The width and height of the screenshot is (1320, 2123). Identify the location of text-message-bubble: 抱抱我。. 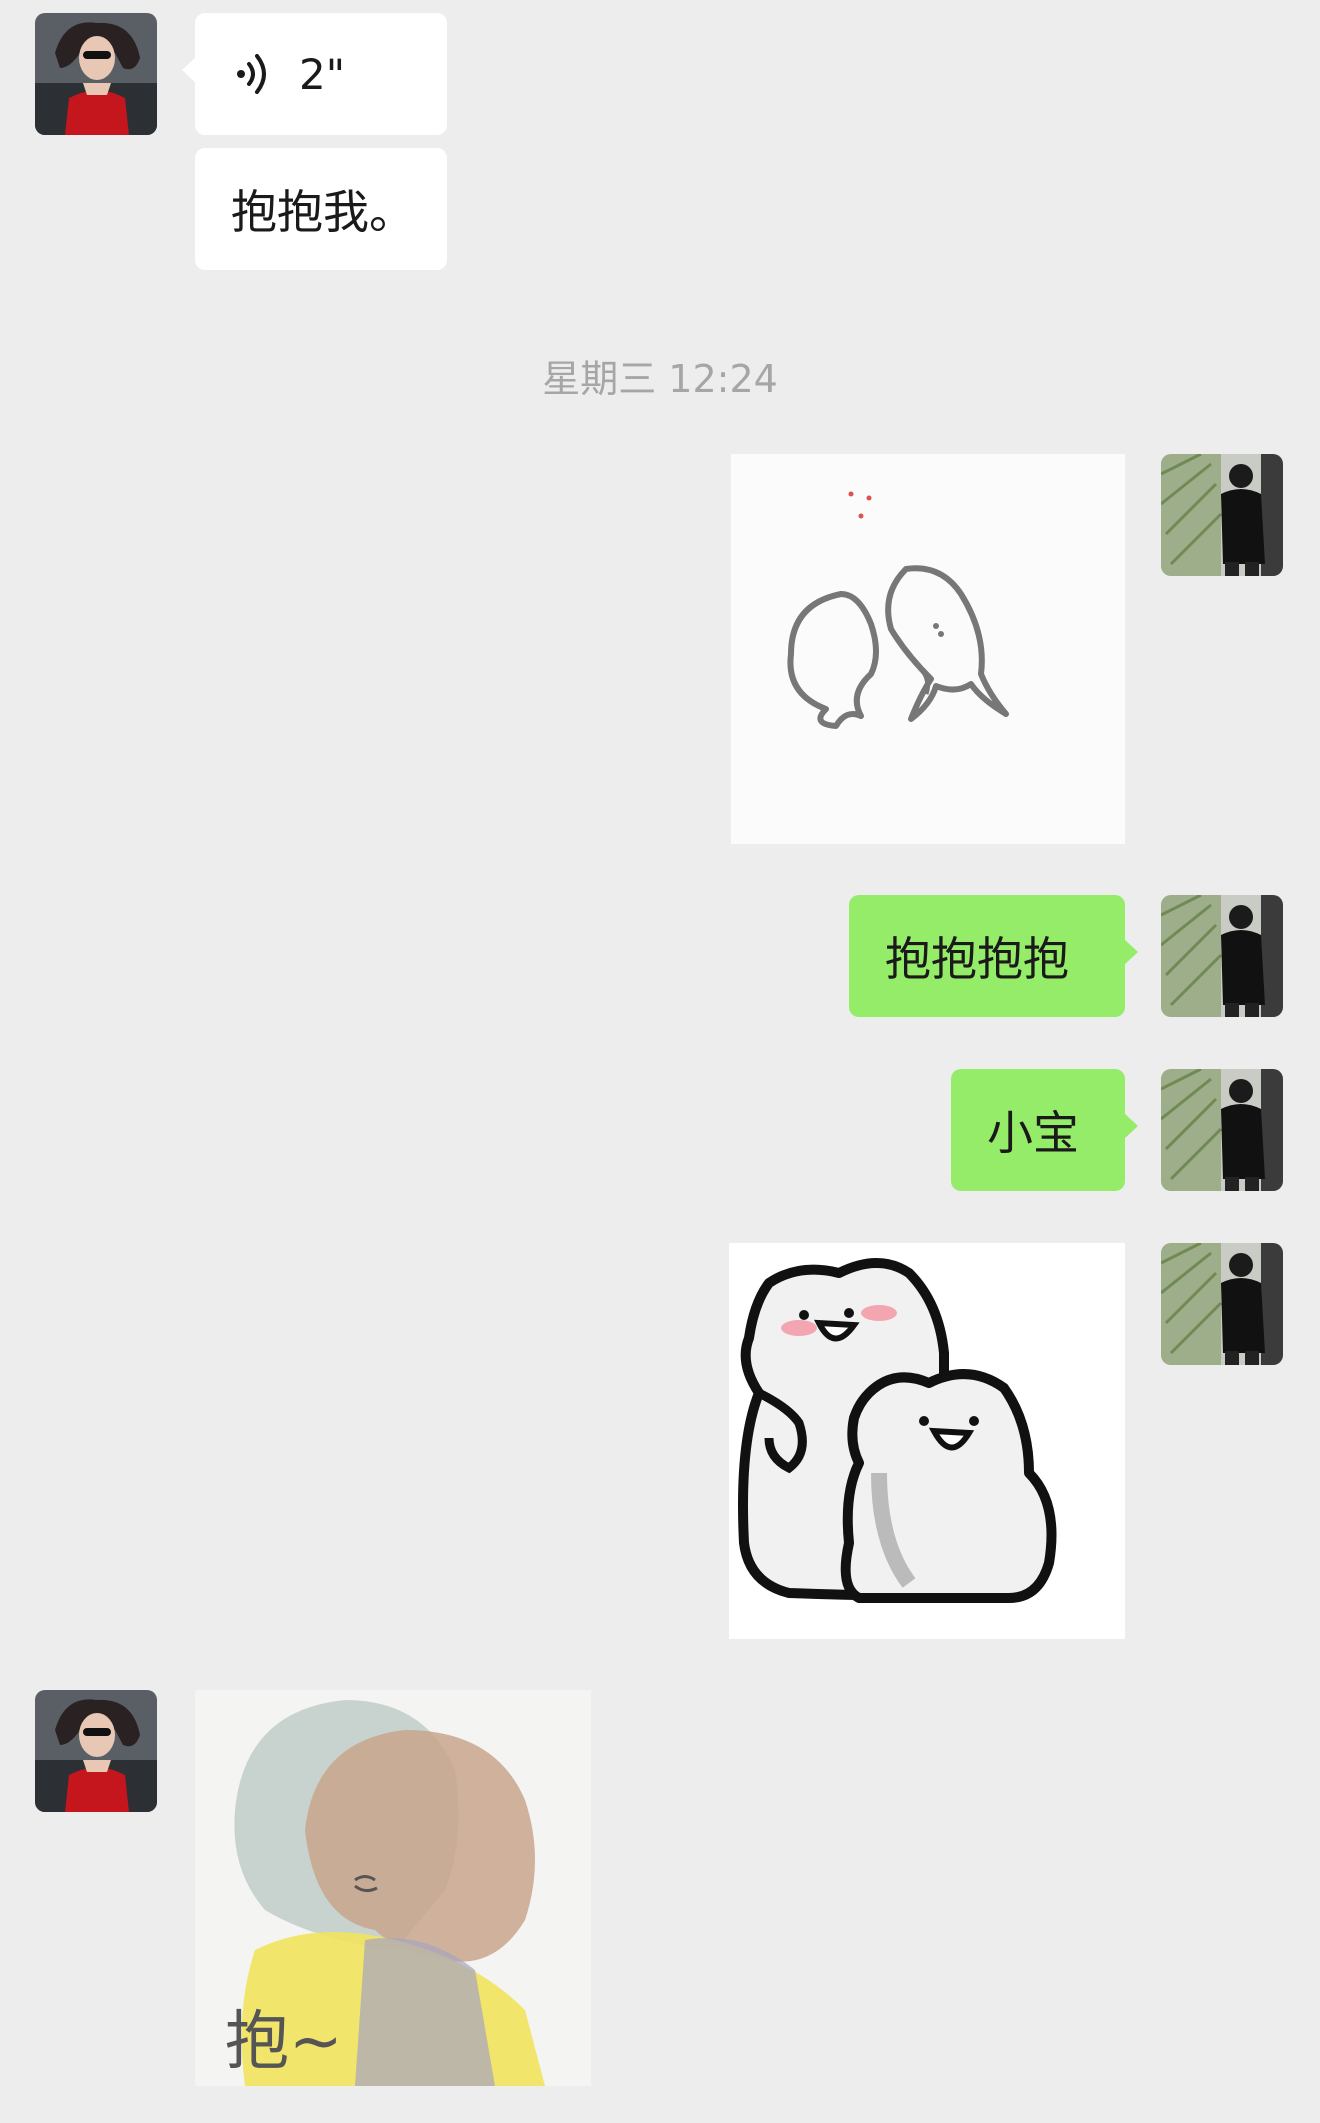
(321, 209).